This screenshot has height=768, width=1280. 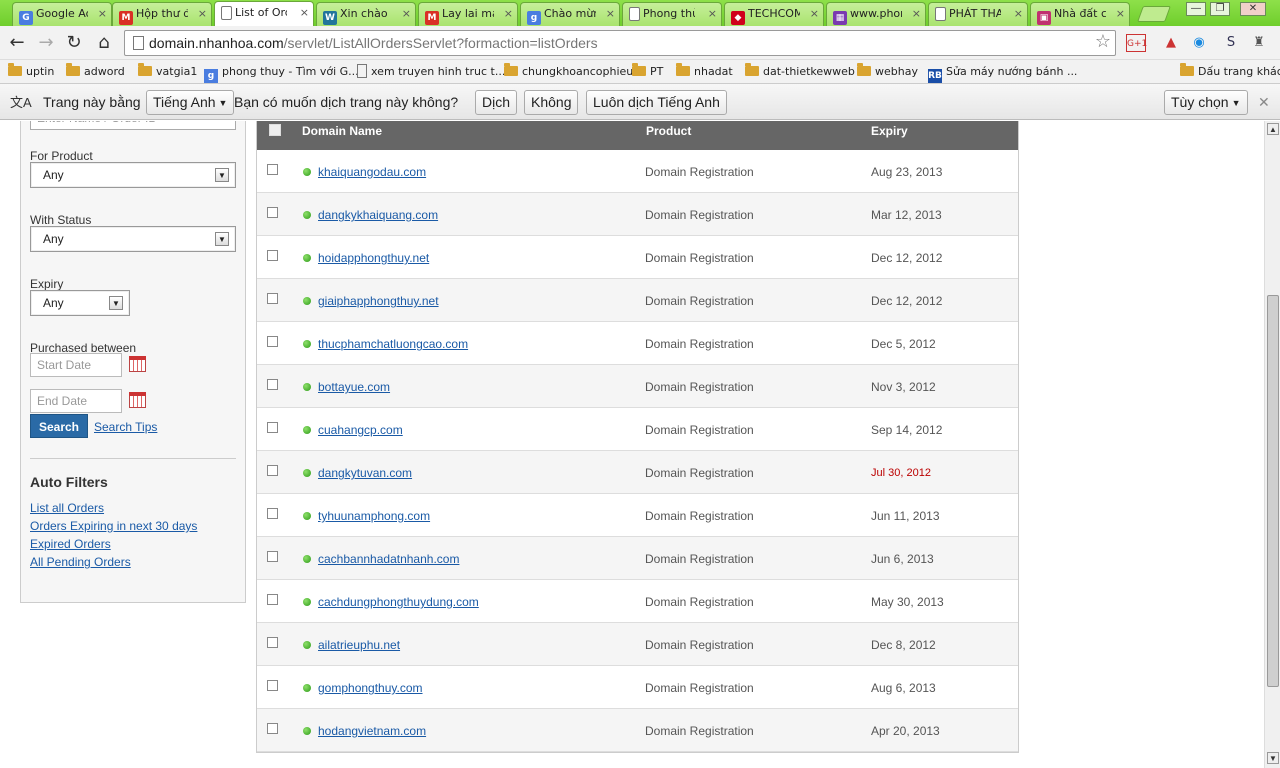 What do you see at coordinates (704, 72) in the screenshot?
I see `bookmark-7: nhadat` at bounding box center [704, 72].